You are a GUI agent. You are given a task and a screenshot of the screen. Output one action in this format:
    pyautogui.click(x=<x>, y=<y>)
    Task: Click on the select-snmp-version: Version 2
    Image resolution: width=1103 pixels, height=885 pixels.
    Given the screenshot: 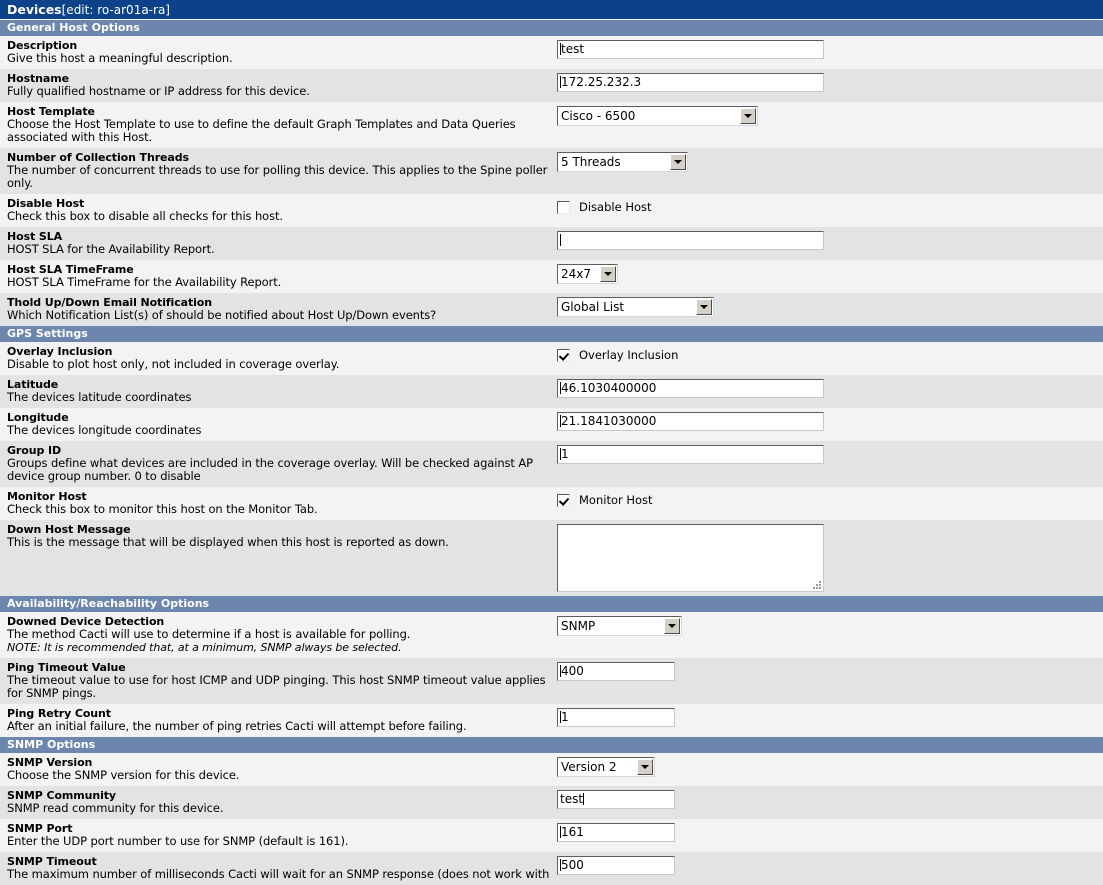 What is the action you would take?
    pyautogui.click(x=606, y=767)
    